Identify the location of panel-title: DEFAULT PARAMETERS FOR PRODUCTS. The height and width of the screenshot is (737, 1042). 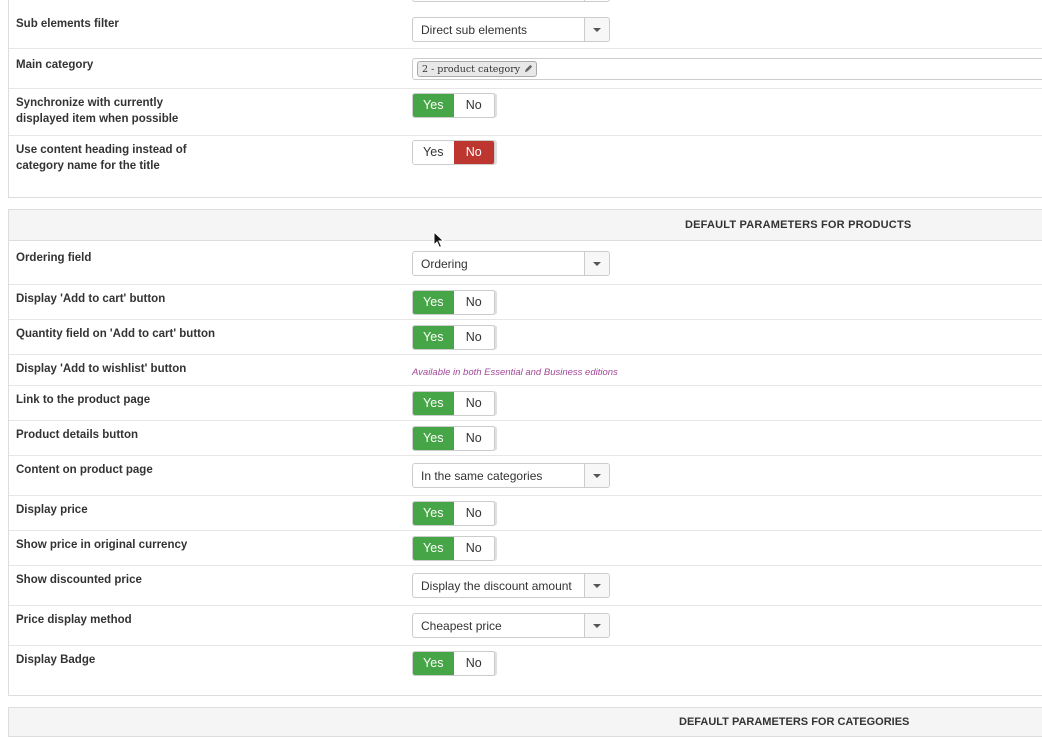
(798, 225).